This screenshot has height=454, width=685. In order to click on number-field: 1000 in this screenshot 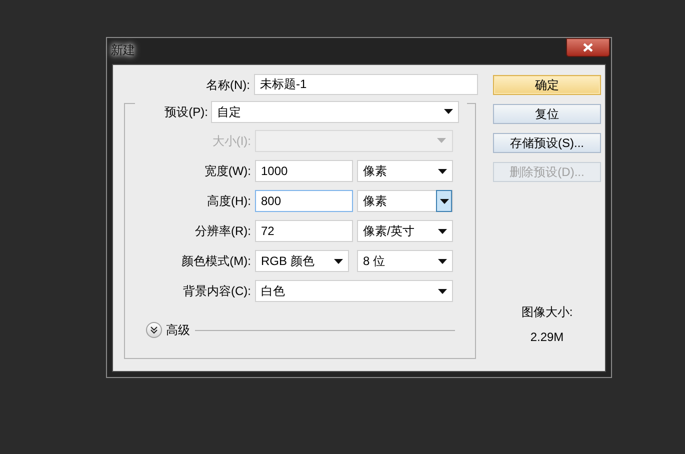, I will do `click(304, 171)`.